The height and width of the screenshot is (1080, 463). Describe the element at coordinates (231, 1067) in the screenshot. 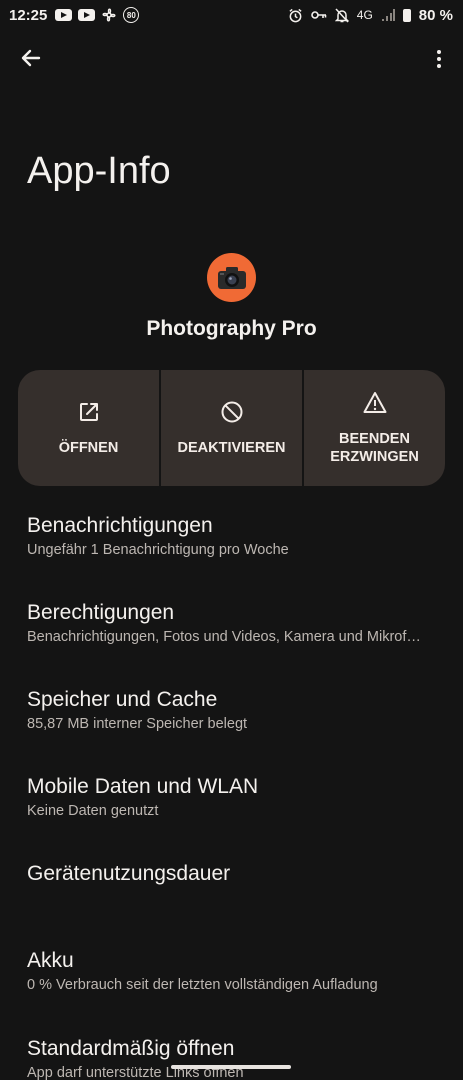

I see `gesture-navigation-bar` at that location.